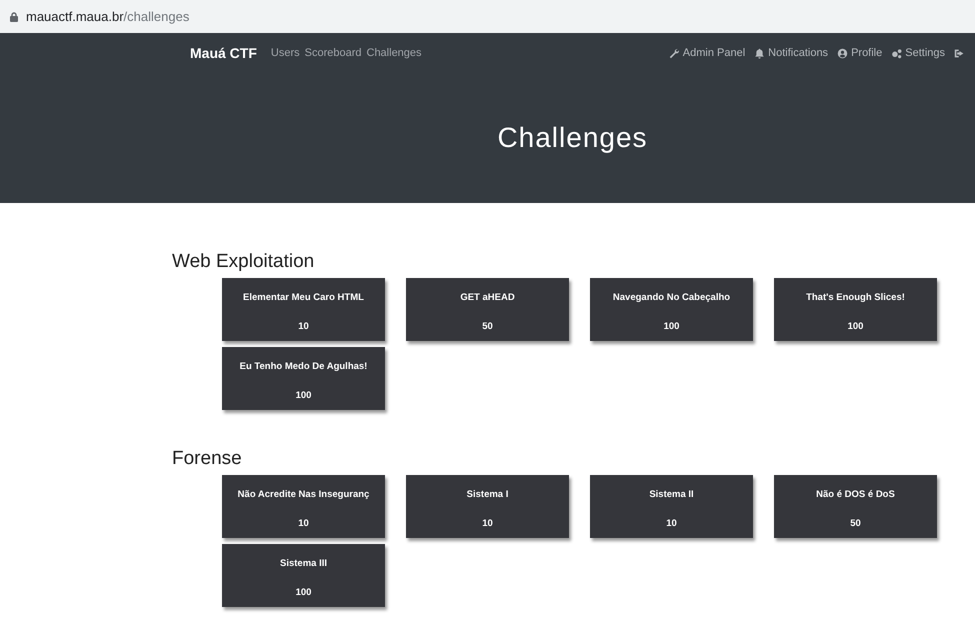 This screenshot has height=641, width=975. What do you see at coordinates (303, 378) in the screenshot?
I see `challenge-button: Eu Tenho Medo De Agulhas! 100` at bounding box center [303, 378].